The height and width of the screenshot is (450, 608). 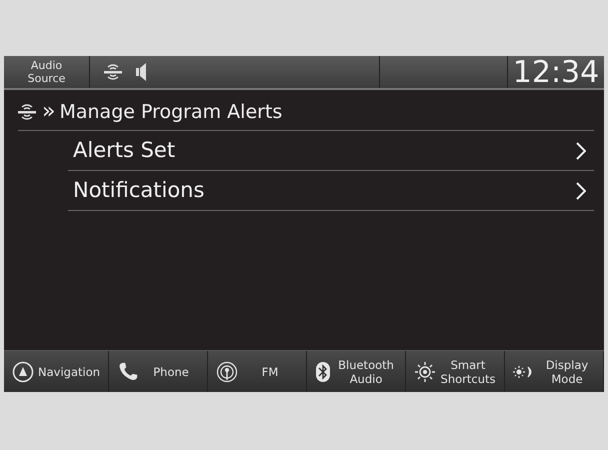 I want to click on shortcut-tab: Smart Shortcuts, so click(x=456, y=371).